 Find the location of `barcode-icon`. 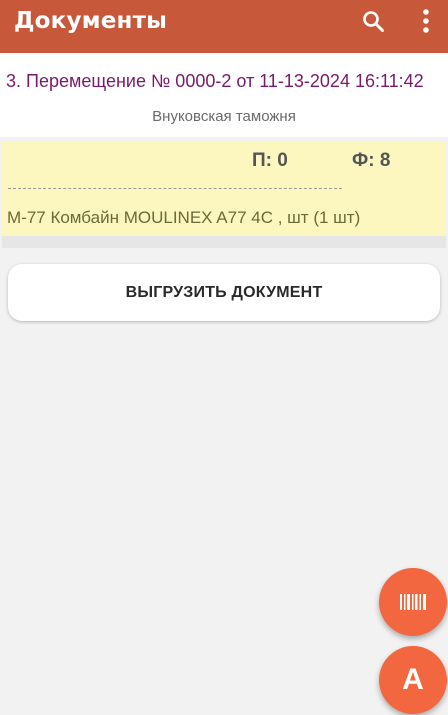

barcode-icon is located at coordinates (413, 602).